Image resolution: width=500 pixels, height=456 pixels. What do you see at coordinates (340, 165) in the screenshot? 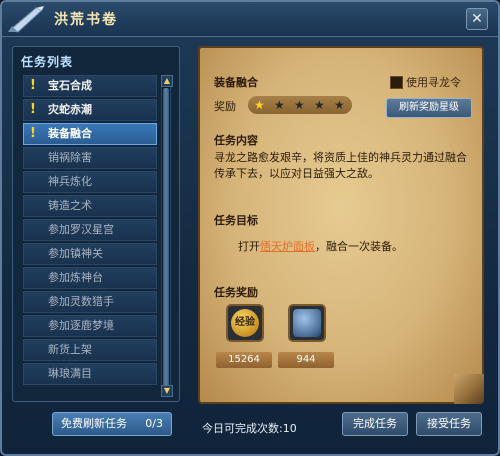
I see `quest-content-text: 寻龙之路愈发艰辛，将资质上佳的神兵灵力通过融合传承下去，以应对日益强大之敌。` at bounding box center [340, 165].